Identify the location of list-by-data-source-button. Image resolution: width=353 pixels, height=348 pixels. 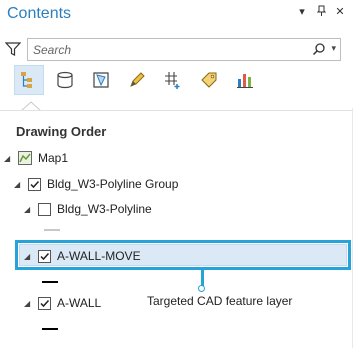
(65, 80).